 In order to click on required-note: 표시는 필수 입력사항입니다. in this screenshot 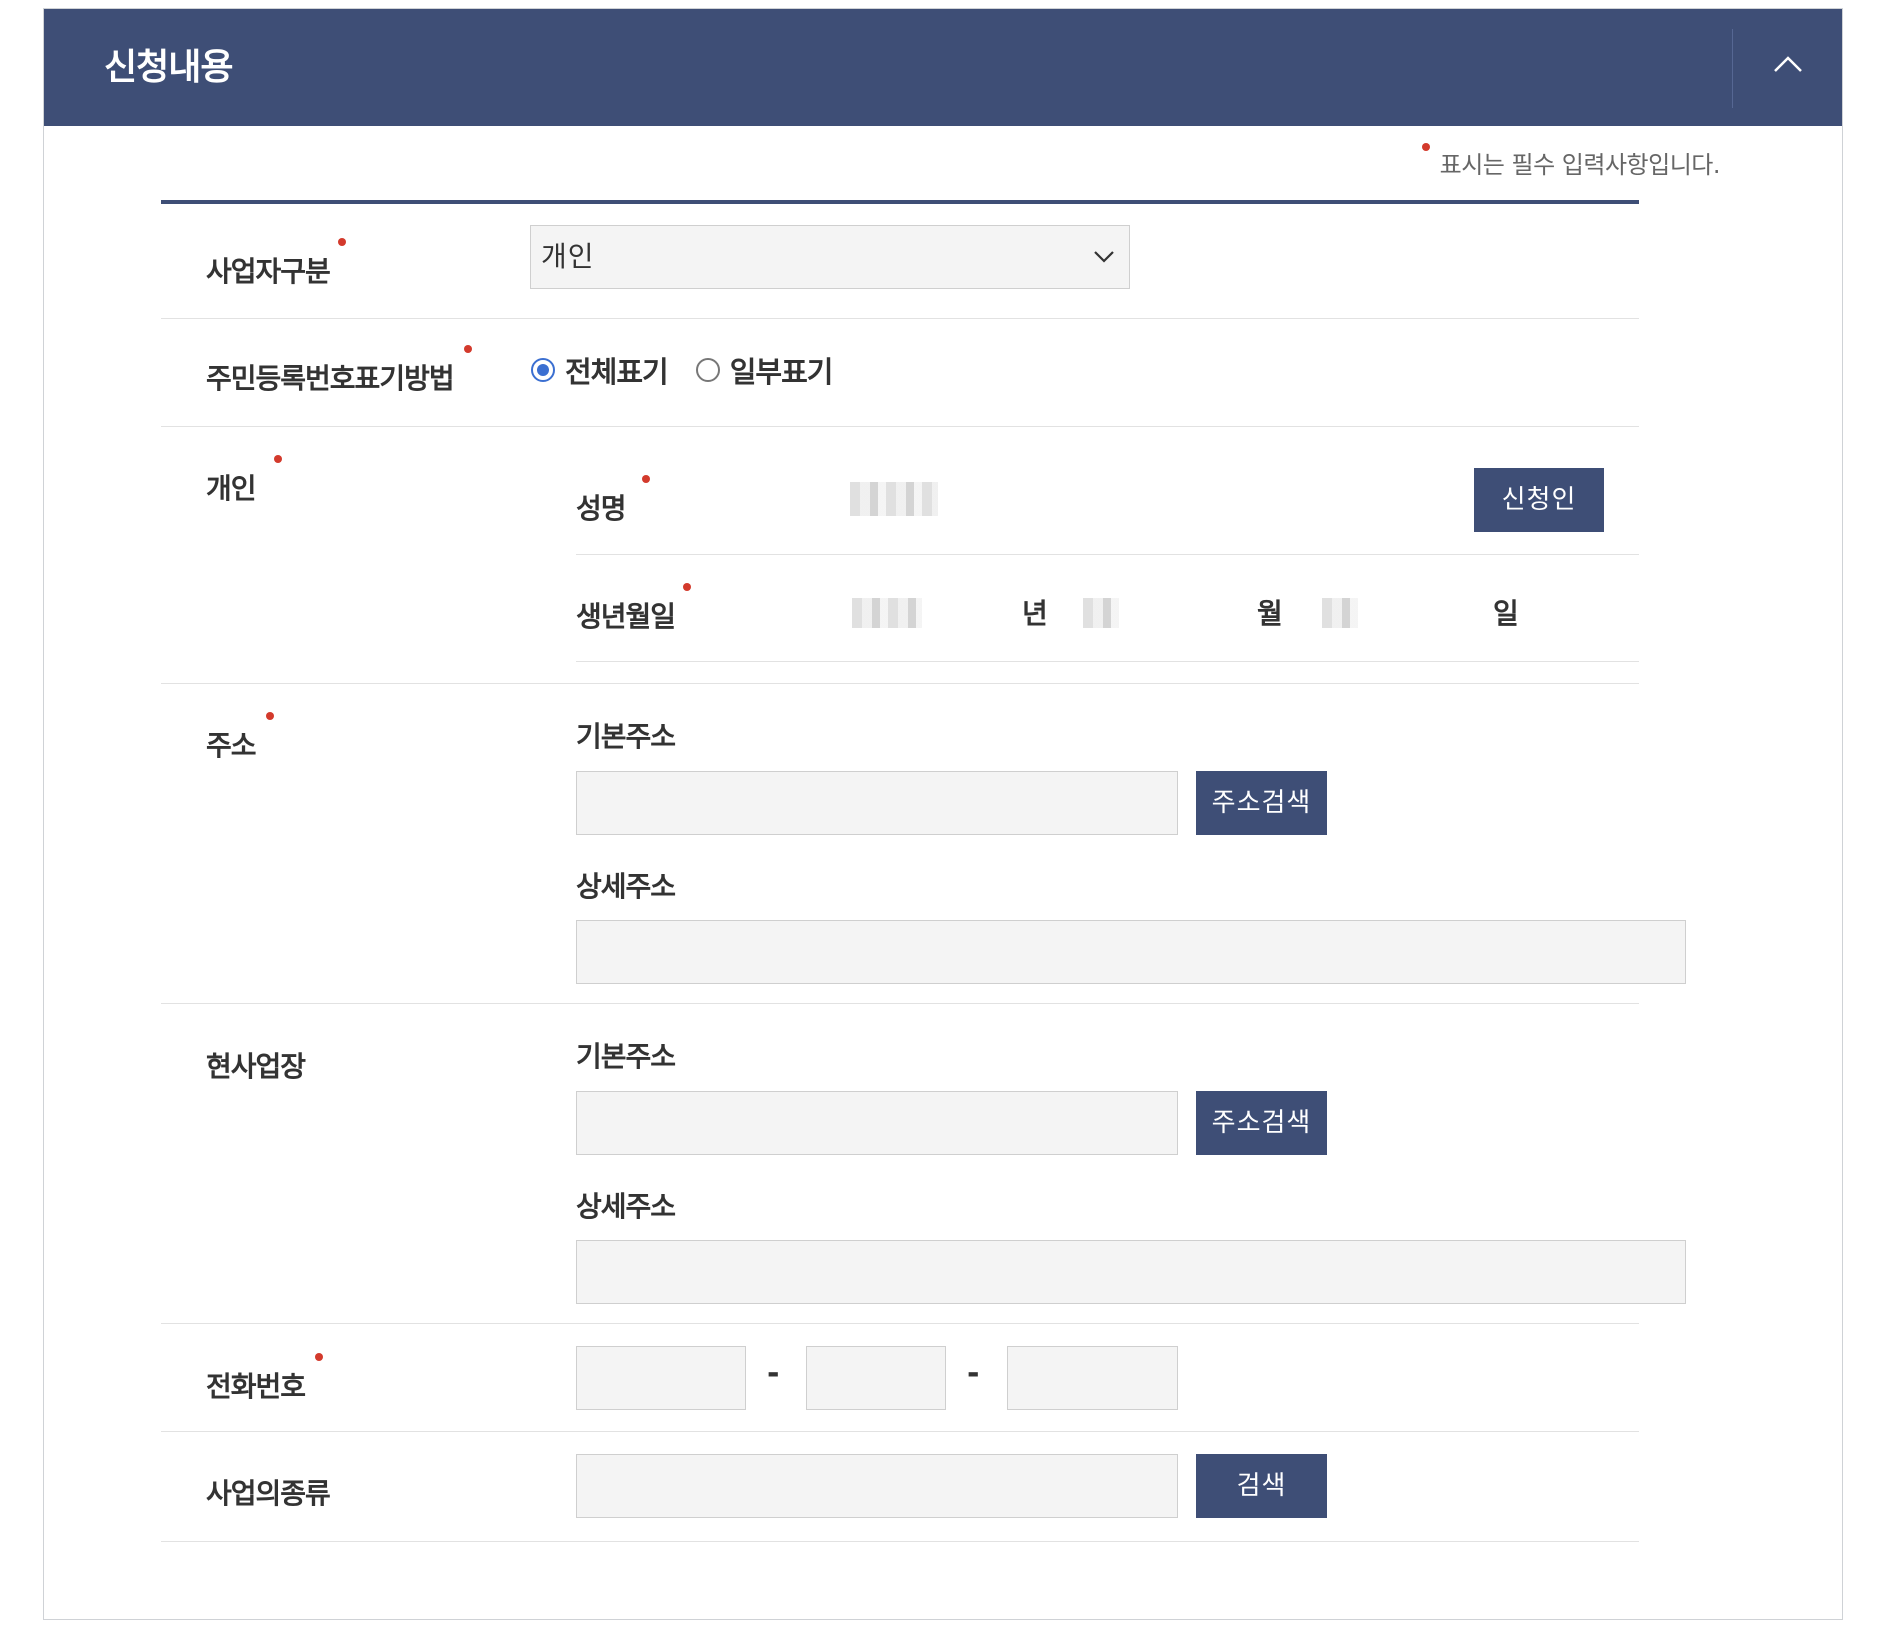, I will do `click(1571, 161)`.